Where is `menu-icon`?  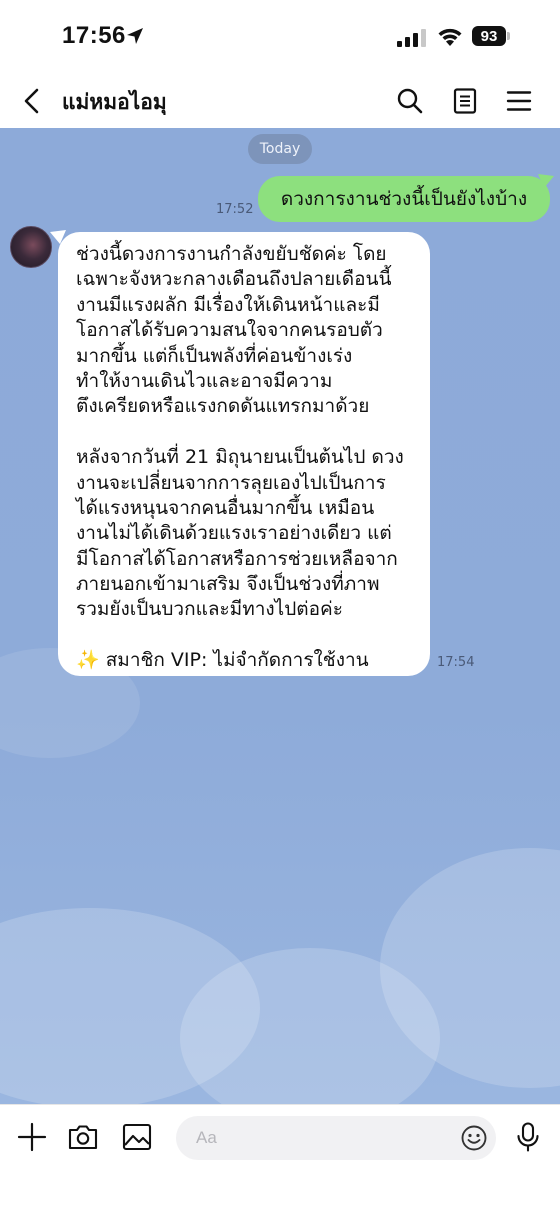 menu-icon is located at coordinates (519, 101).